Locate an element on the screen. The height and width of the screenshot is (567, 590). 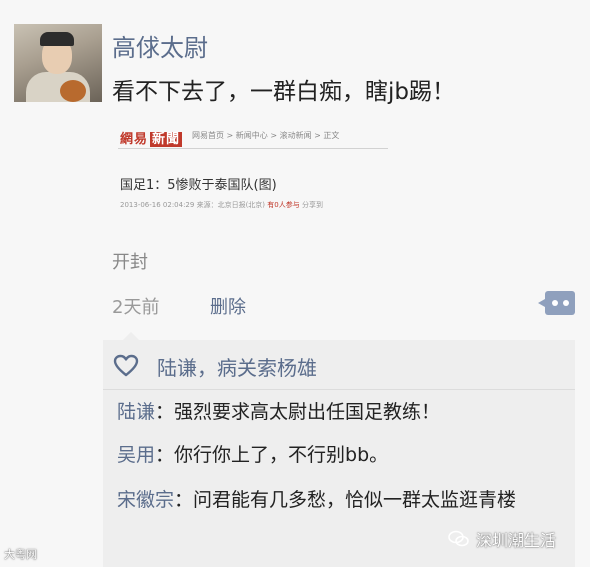
news-logo-part2: 新聞 is located at coordinates (166, 139).